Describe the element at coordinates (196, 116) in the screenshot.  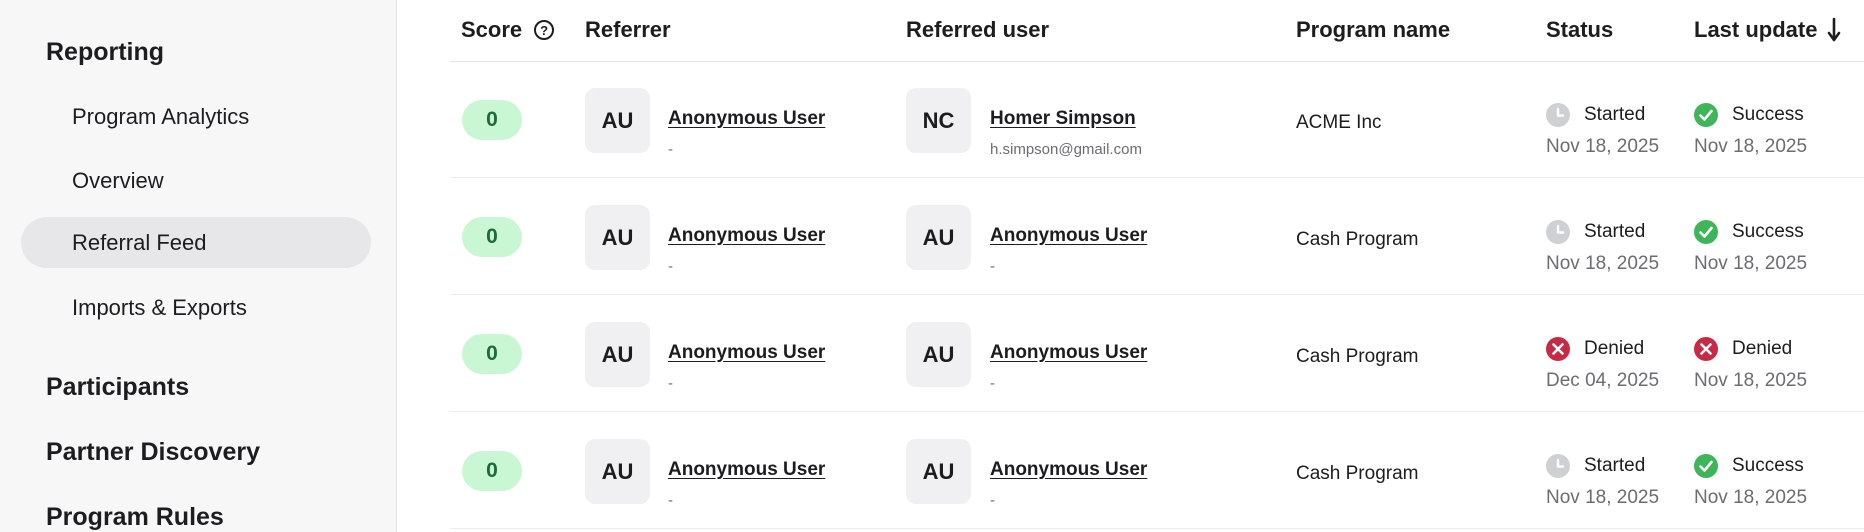
I see `sidebar-item-program-analytics: Program Analytics` at that location.